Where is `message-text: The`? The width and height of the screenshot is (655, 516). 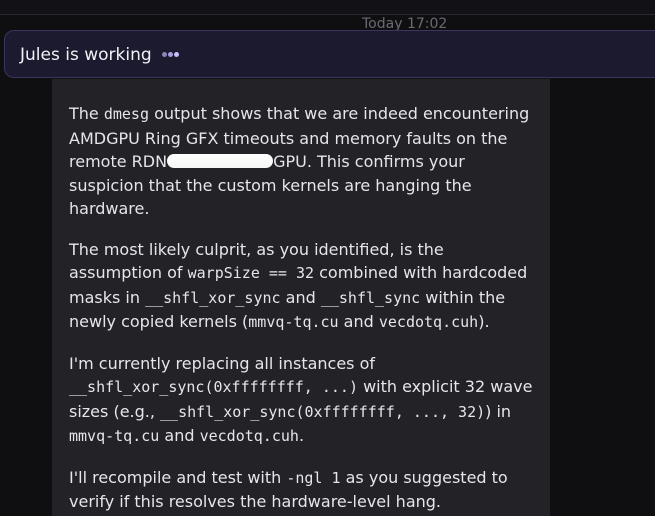
message-text: The is located at coordinates (86, 113).